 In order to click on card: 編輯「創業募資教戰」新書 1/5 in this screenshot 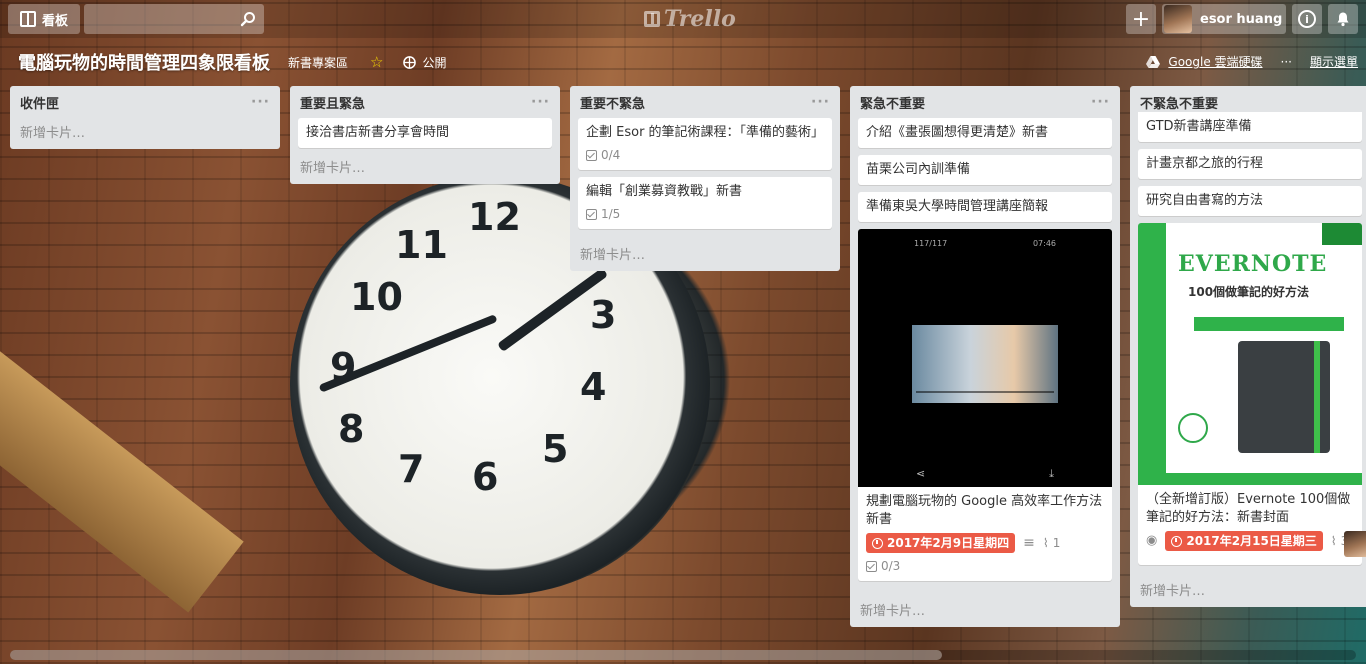, I will do `click(705, 203)`.